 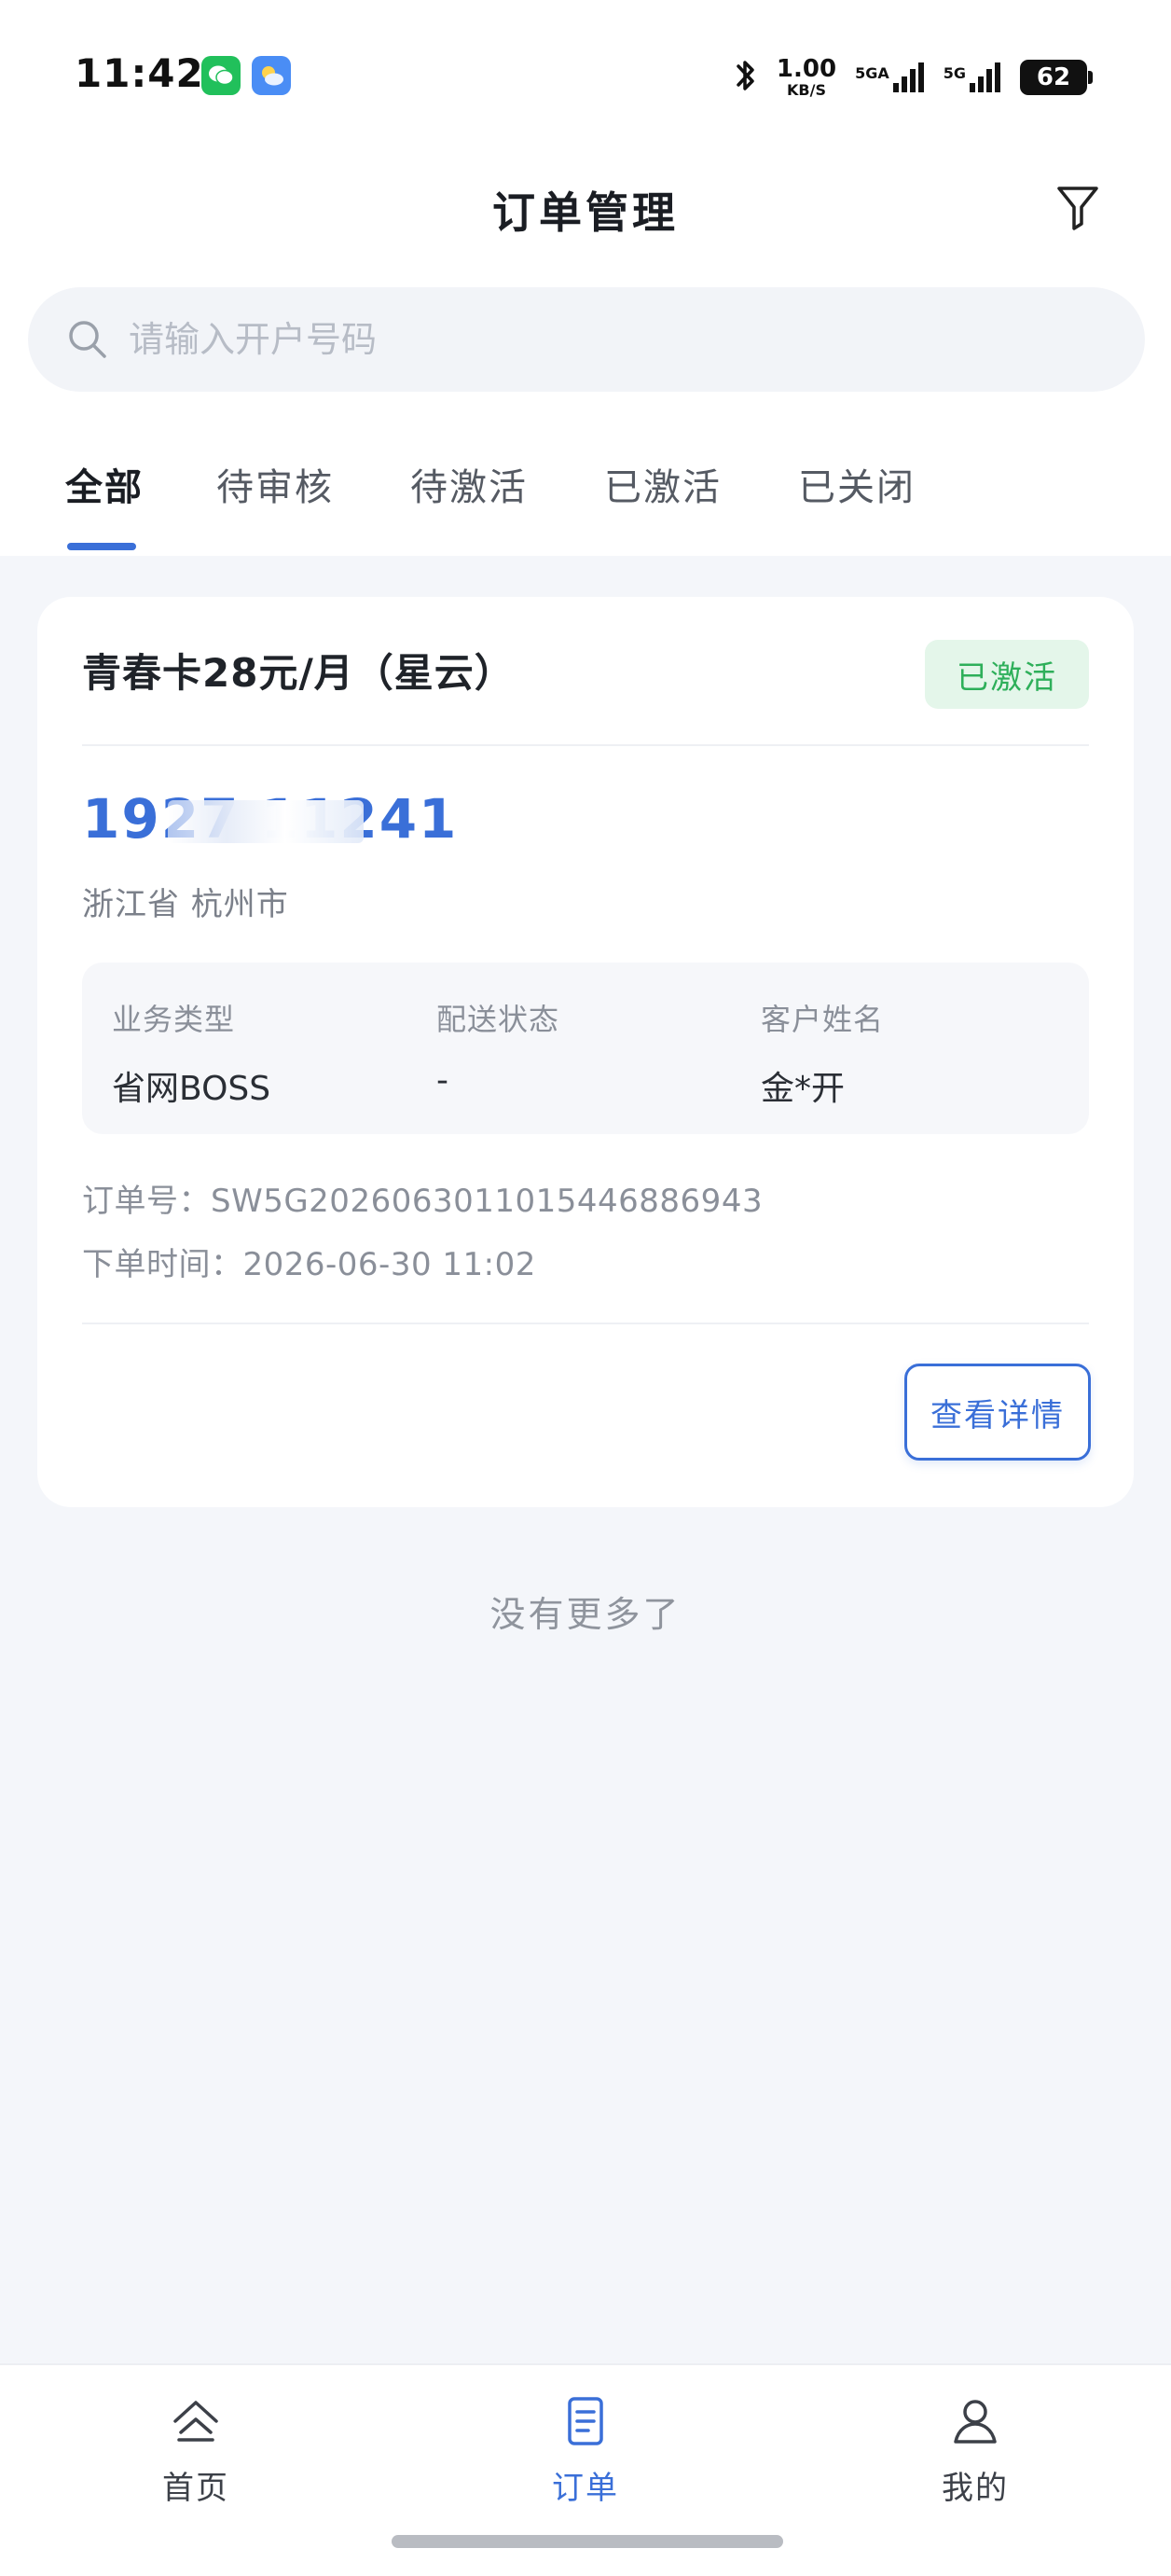 I want to click on tab-pending-activation: 待激活, so click(x=469, y=484).